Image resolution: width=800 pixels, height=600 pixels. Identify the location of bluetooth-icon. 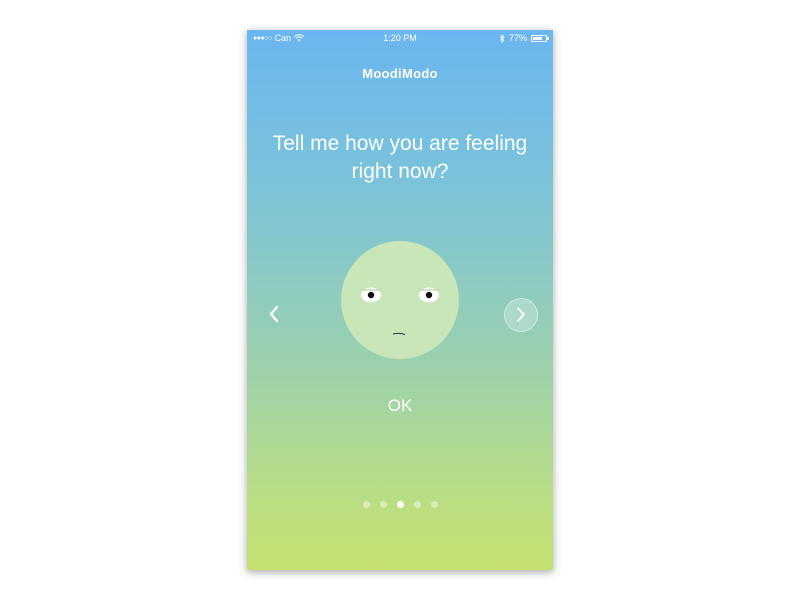
(502, 38).